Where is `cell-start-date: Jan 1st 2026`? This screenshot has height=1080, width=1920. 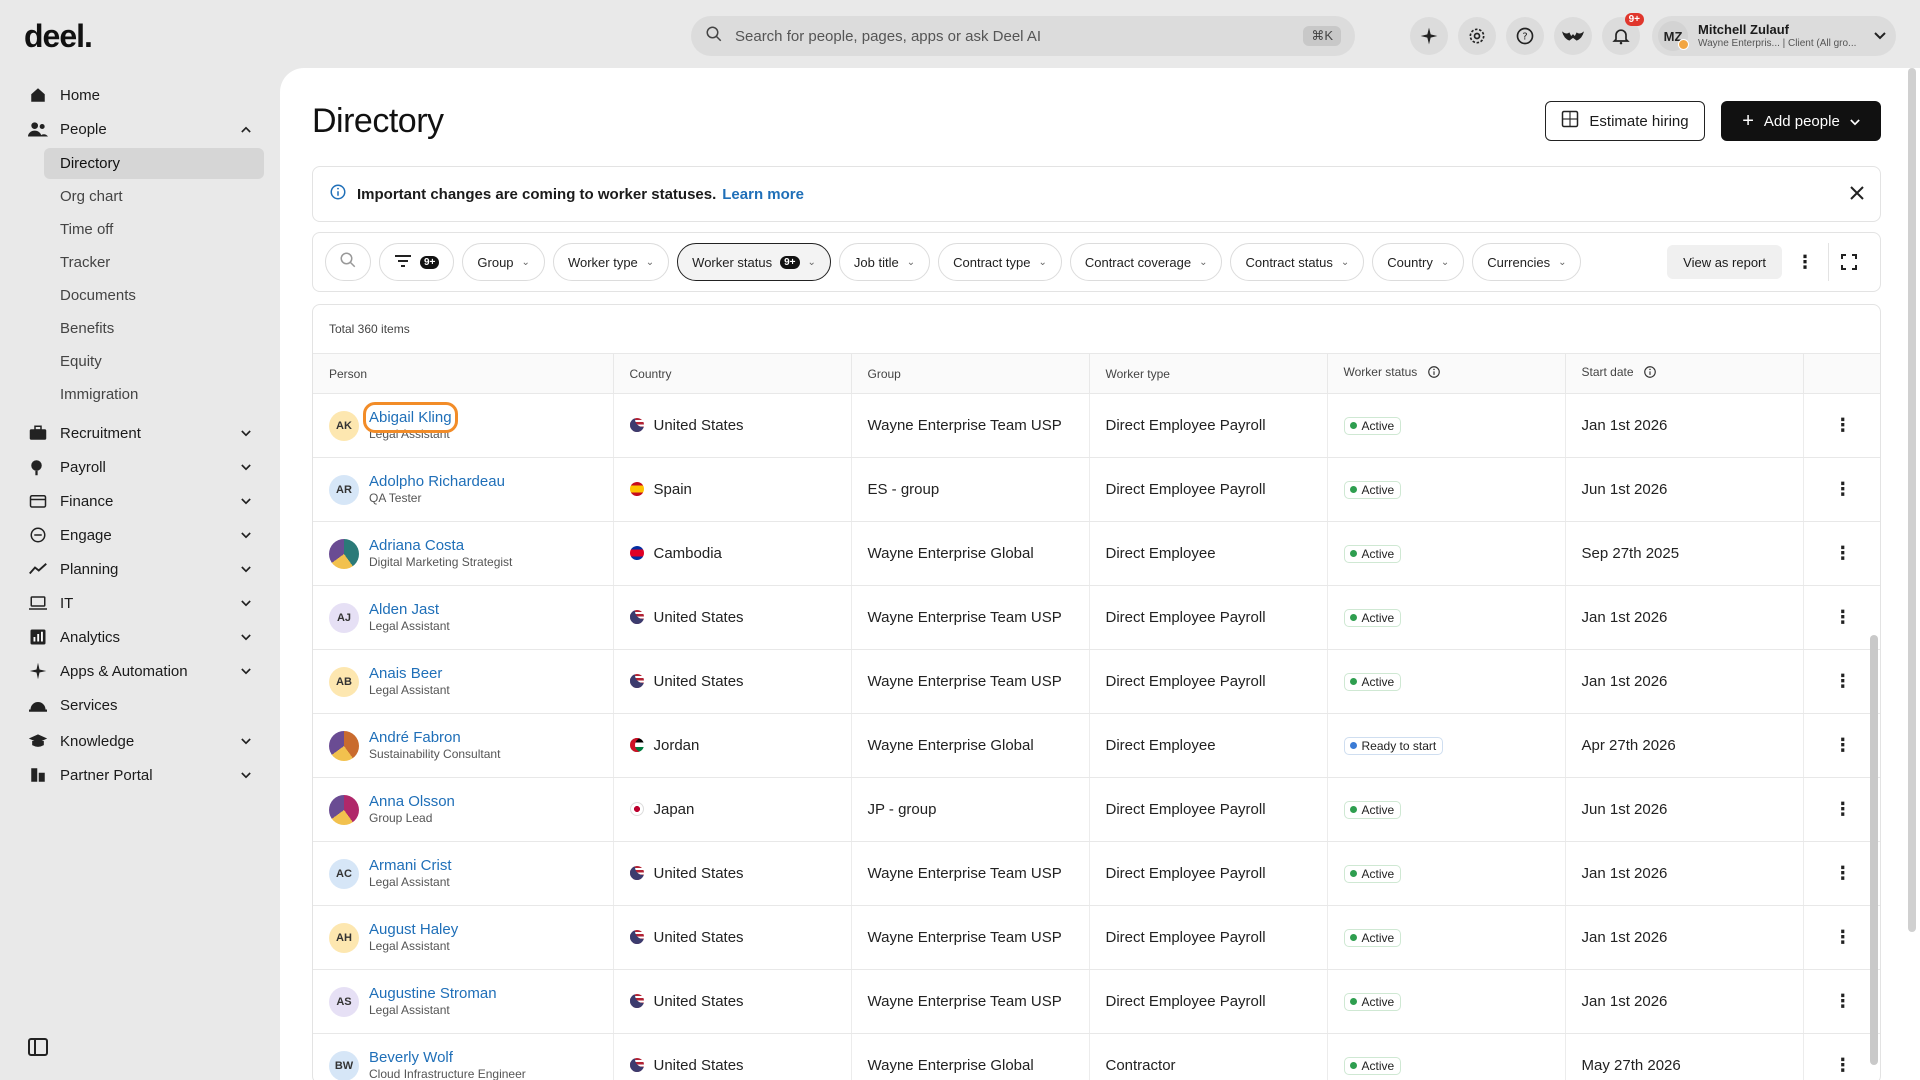
cell-start-date: Jan 1st 2026 is located at coordinates (1684, 617).